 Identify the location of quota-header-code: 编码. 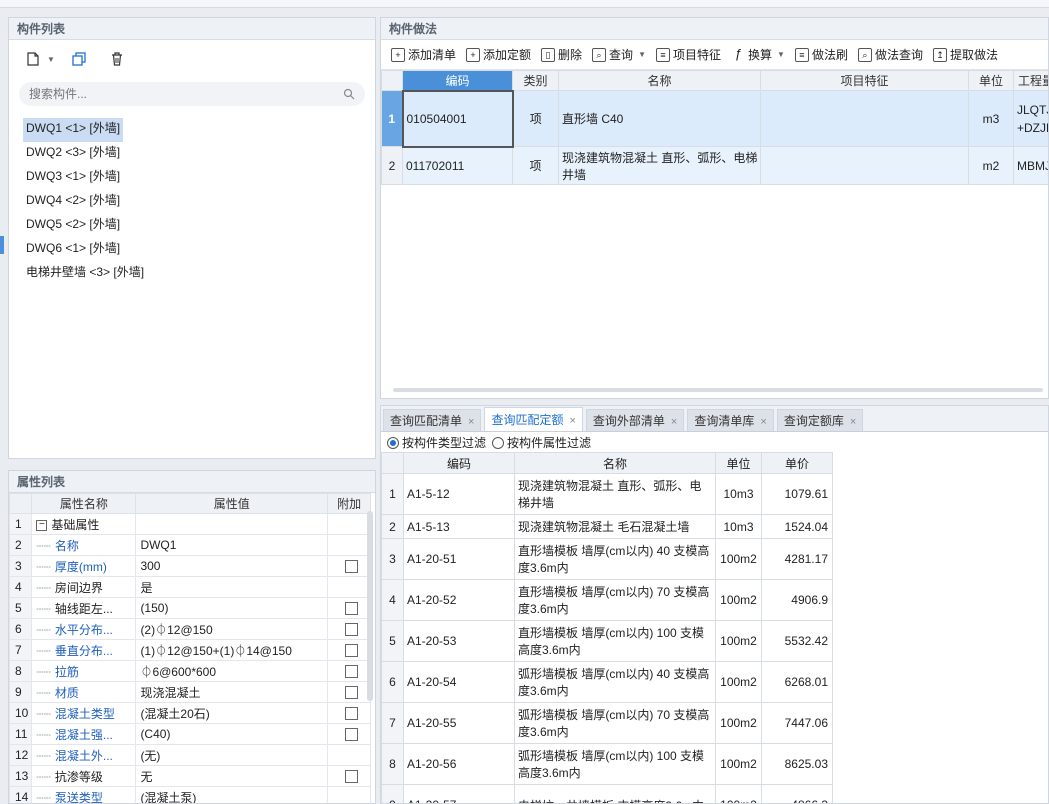
(459, 463).